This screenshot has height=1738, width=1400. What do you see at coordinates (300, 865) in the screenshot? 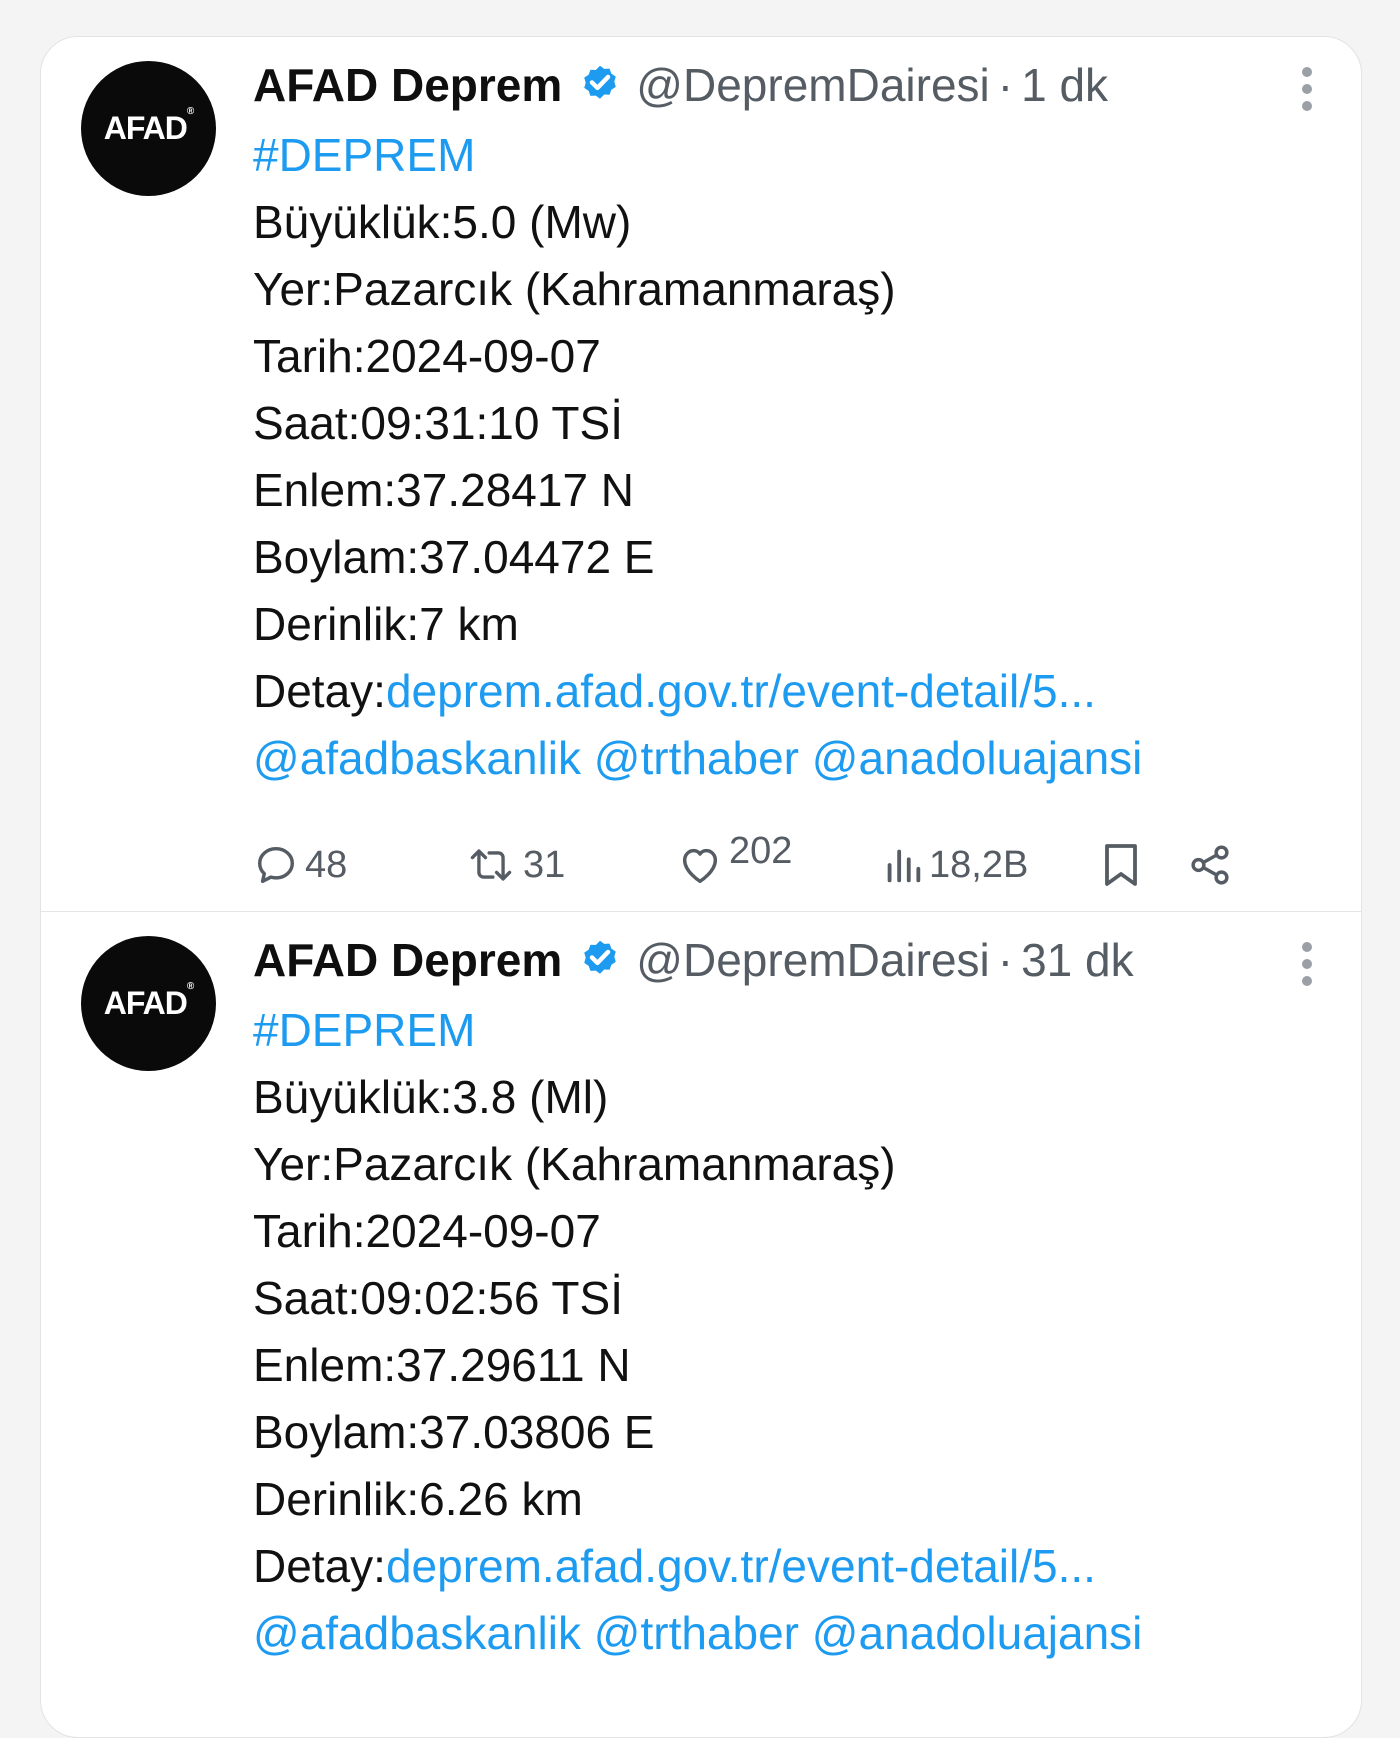
I see `reply-button: 48` at bounding box center [300, 865].